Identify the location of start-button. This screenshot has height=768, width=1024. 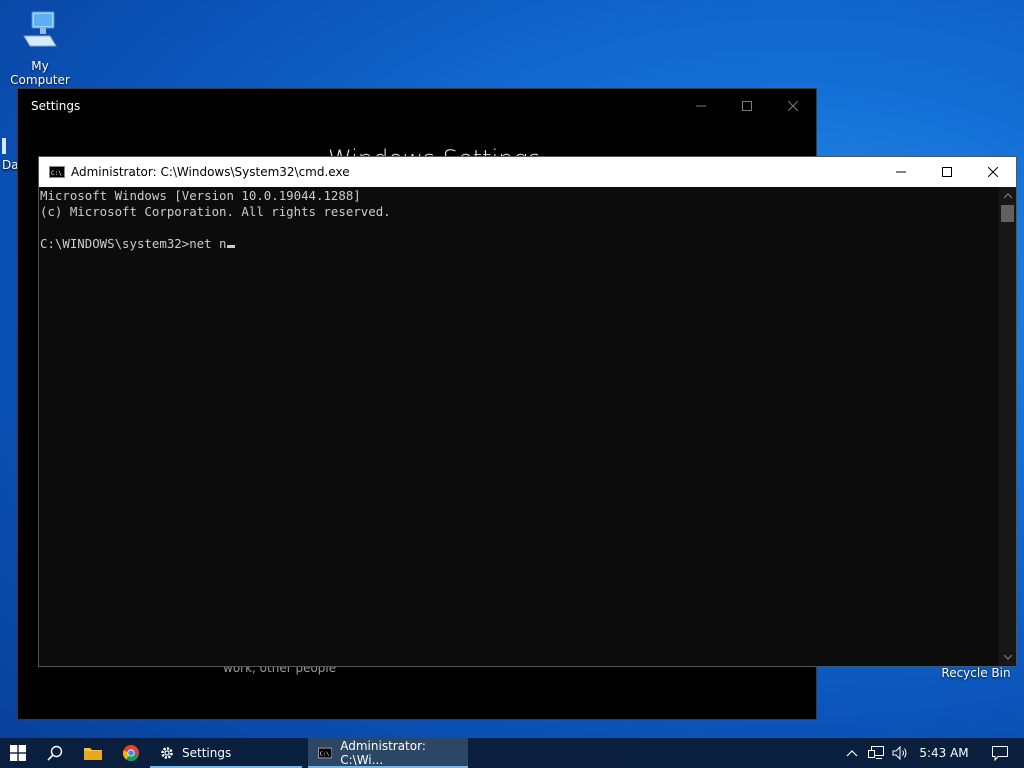
(18, 753).